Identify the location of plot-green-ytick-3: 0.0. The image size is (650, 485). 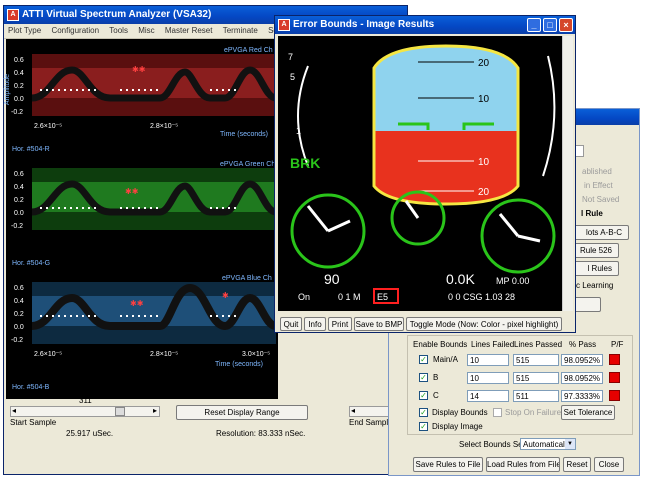
(19, 213).